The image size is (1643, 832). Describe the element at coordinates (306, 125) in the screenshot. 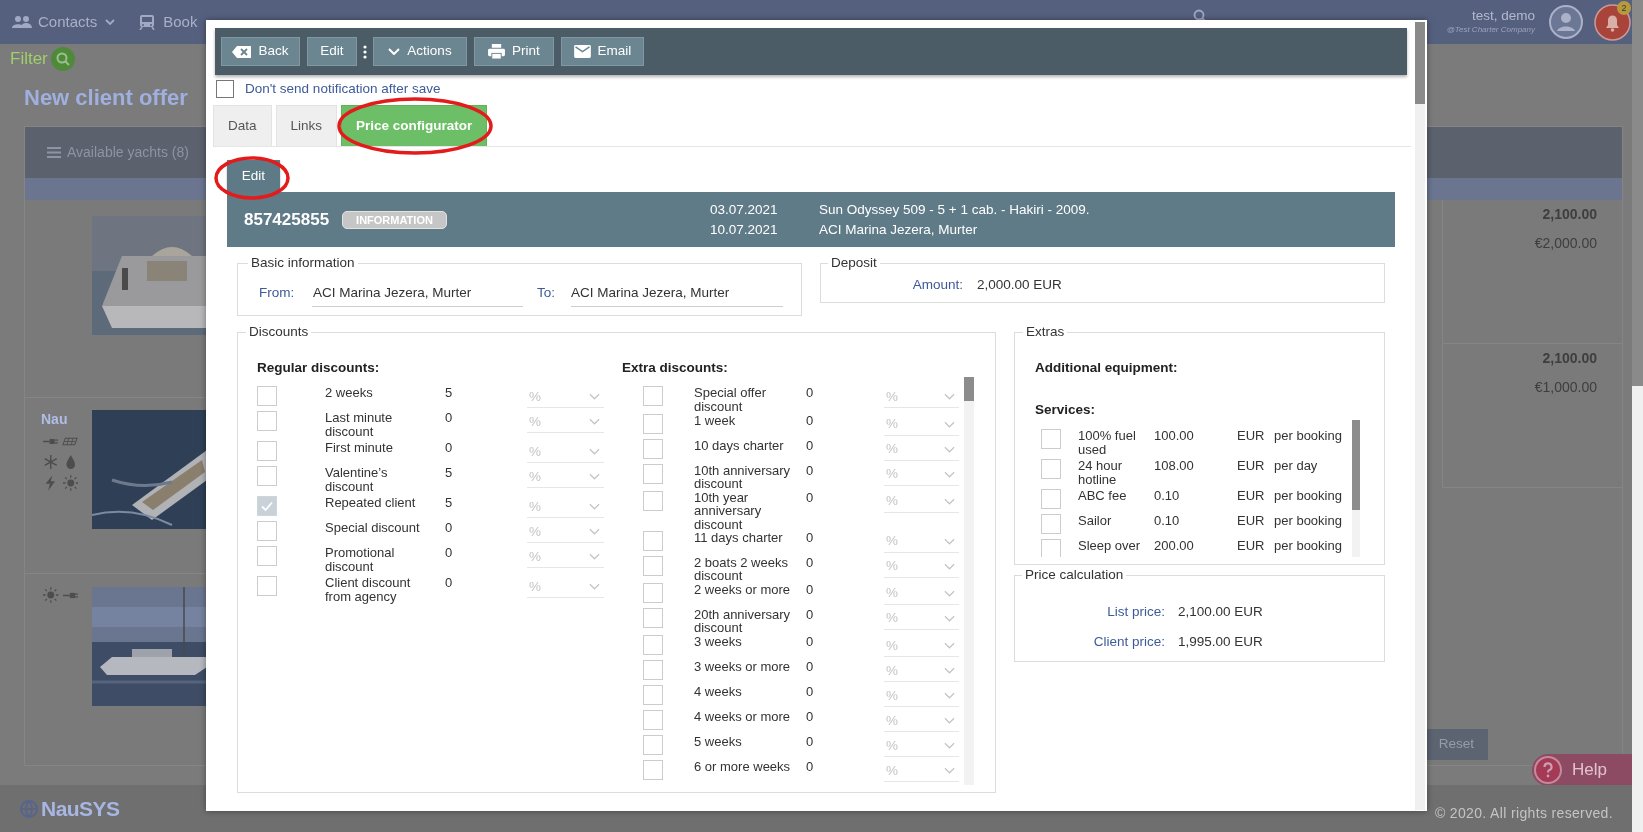

I see `tab: Links` at that location.